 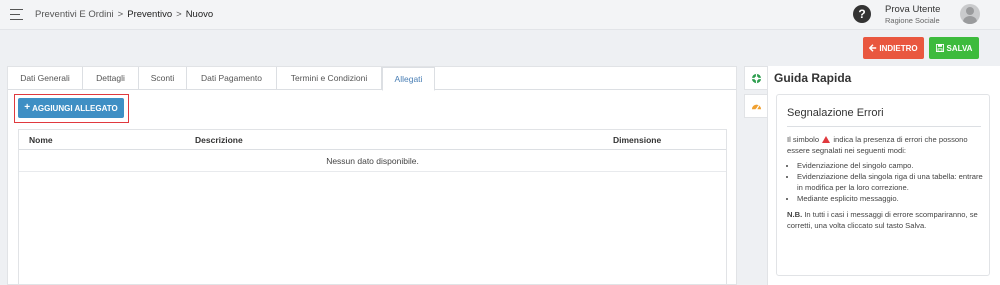 I want to click on add-attachment-highlight: + AGGIUNGI ALLEGATO, so click(x=71, y=108).